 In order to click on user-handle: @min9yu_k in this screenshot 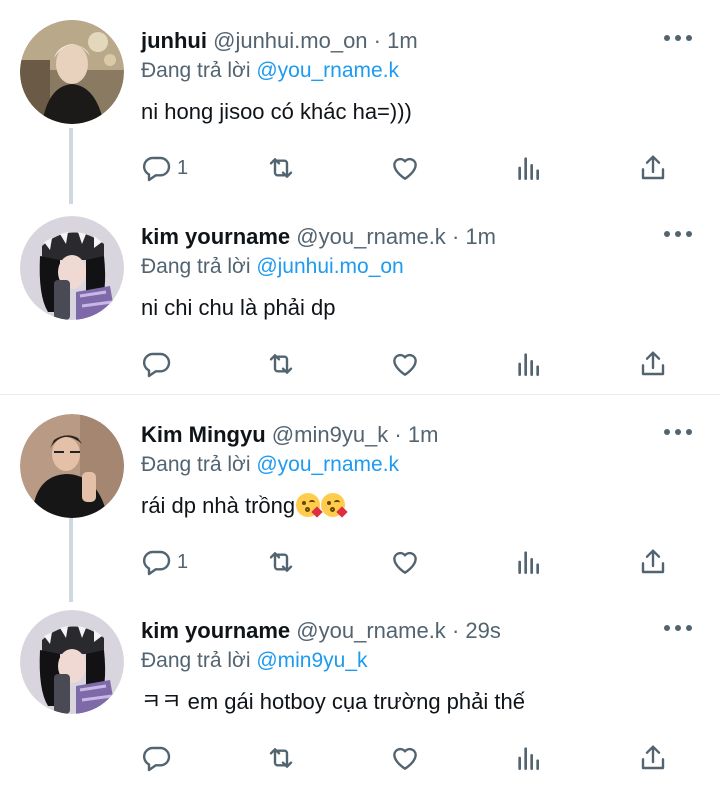, I will do `click(330, 434)`.